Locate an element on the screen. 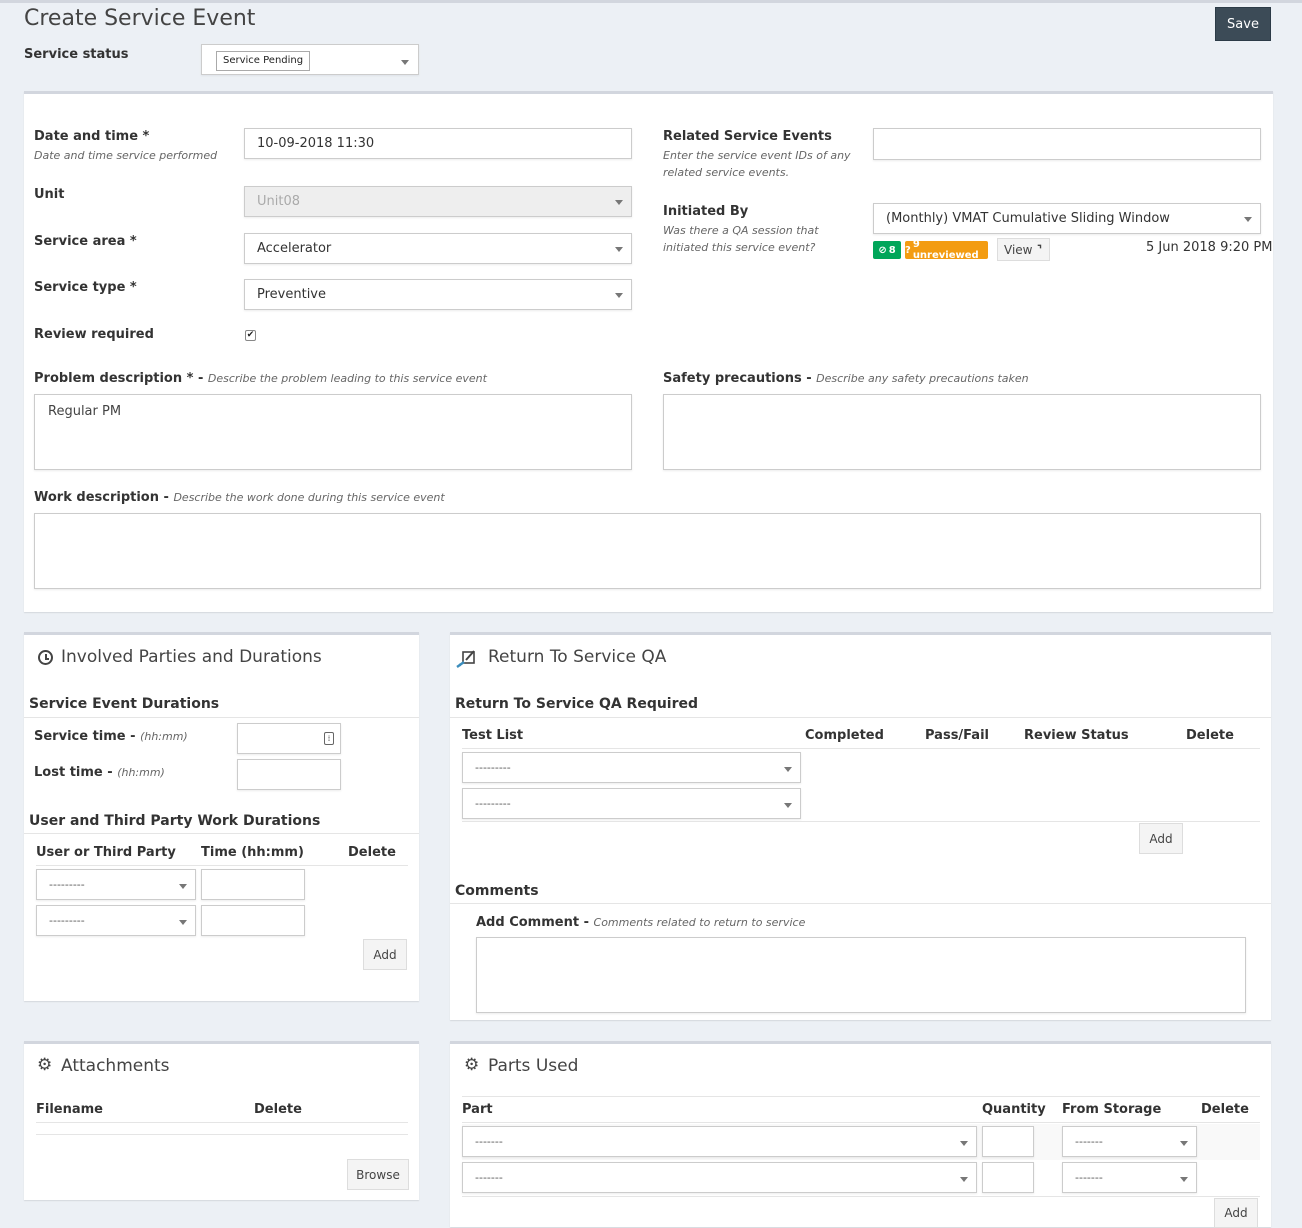 The image size is (1302, 1228). service-status-select: Service Pending is located at coordinates (310, 59).